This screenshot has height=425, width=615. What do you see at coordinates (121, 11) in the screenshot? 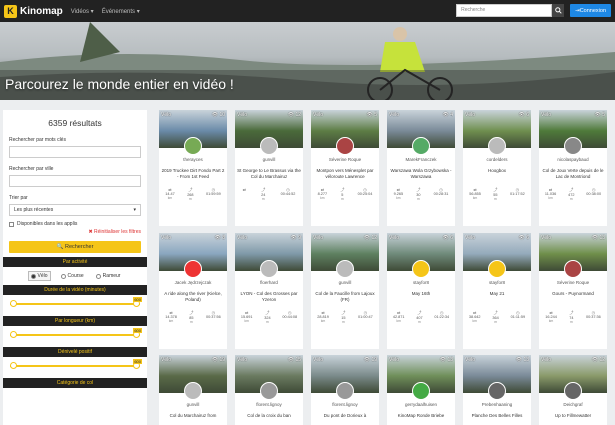
I see `nav-events: Événements ▾` at bounding box center [121, 11].